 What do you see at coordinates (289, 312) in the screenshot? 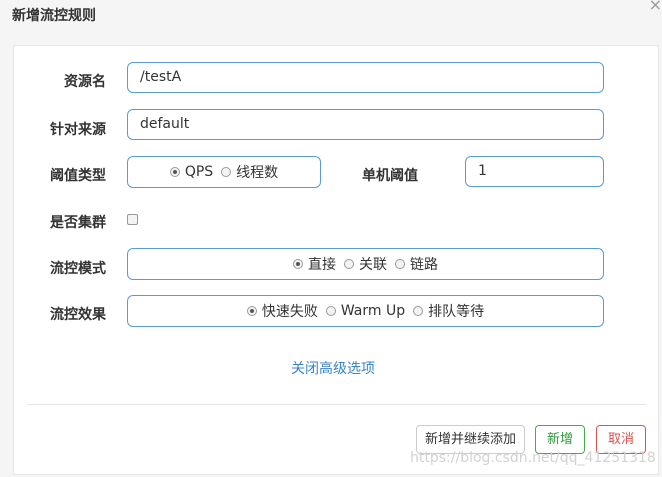
I see `radio-fast-fail-label: 快速失败` at bounding box center [289, 312].